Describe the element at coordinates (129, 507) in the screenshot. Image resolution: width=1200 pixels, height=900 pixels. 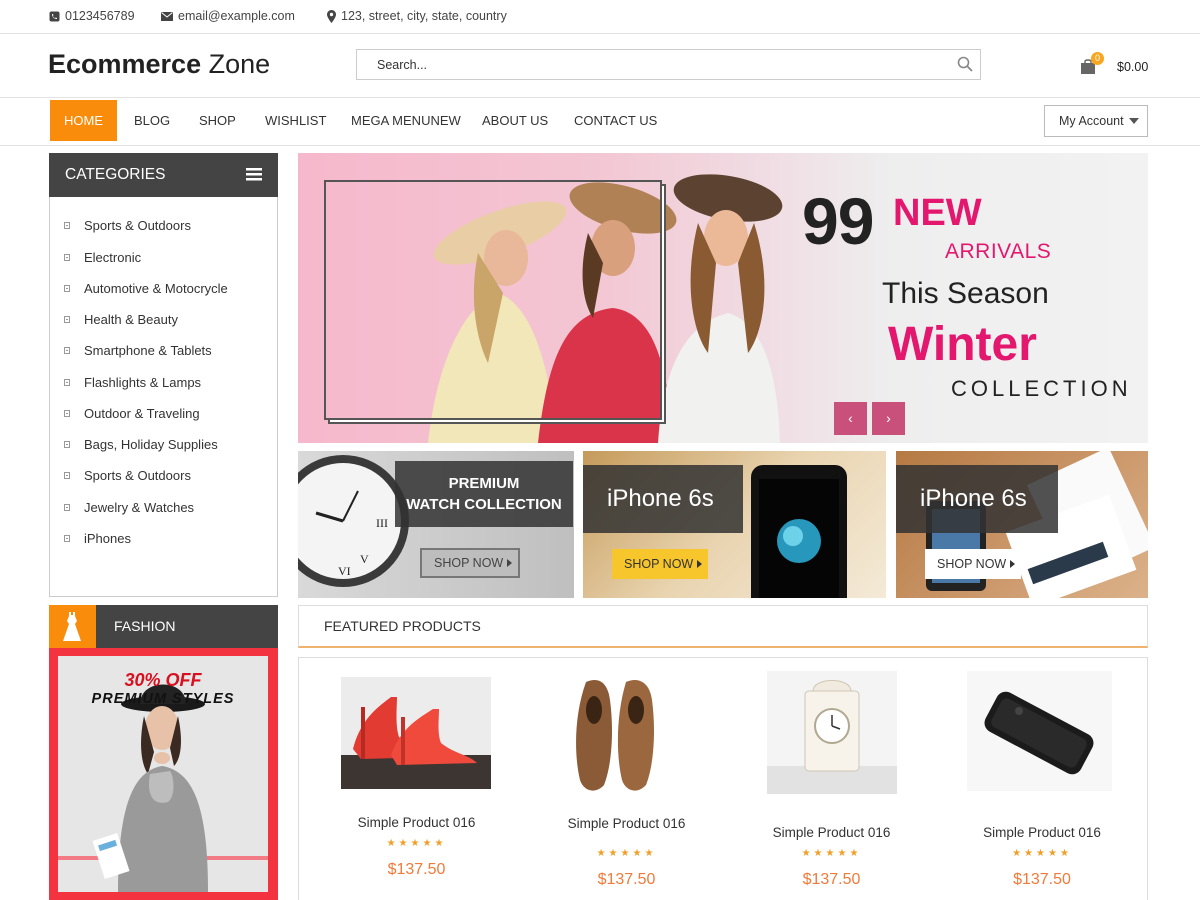
I see `category-item: Jewelry & Watches` at that location.